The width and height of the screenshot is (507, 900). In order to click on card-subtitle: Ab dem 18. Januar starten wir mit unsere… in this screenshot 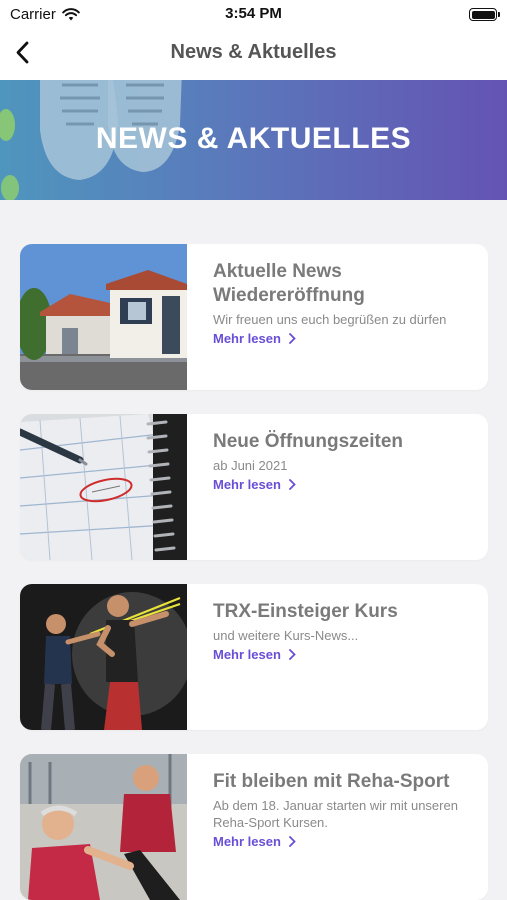, I will do `click(335, 814)`.